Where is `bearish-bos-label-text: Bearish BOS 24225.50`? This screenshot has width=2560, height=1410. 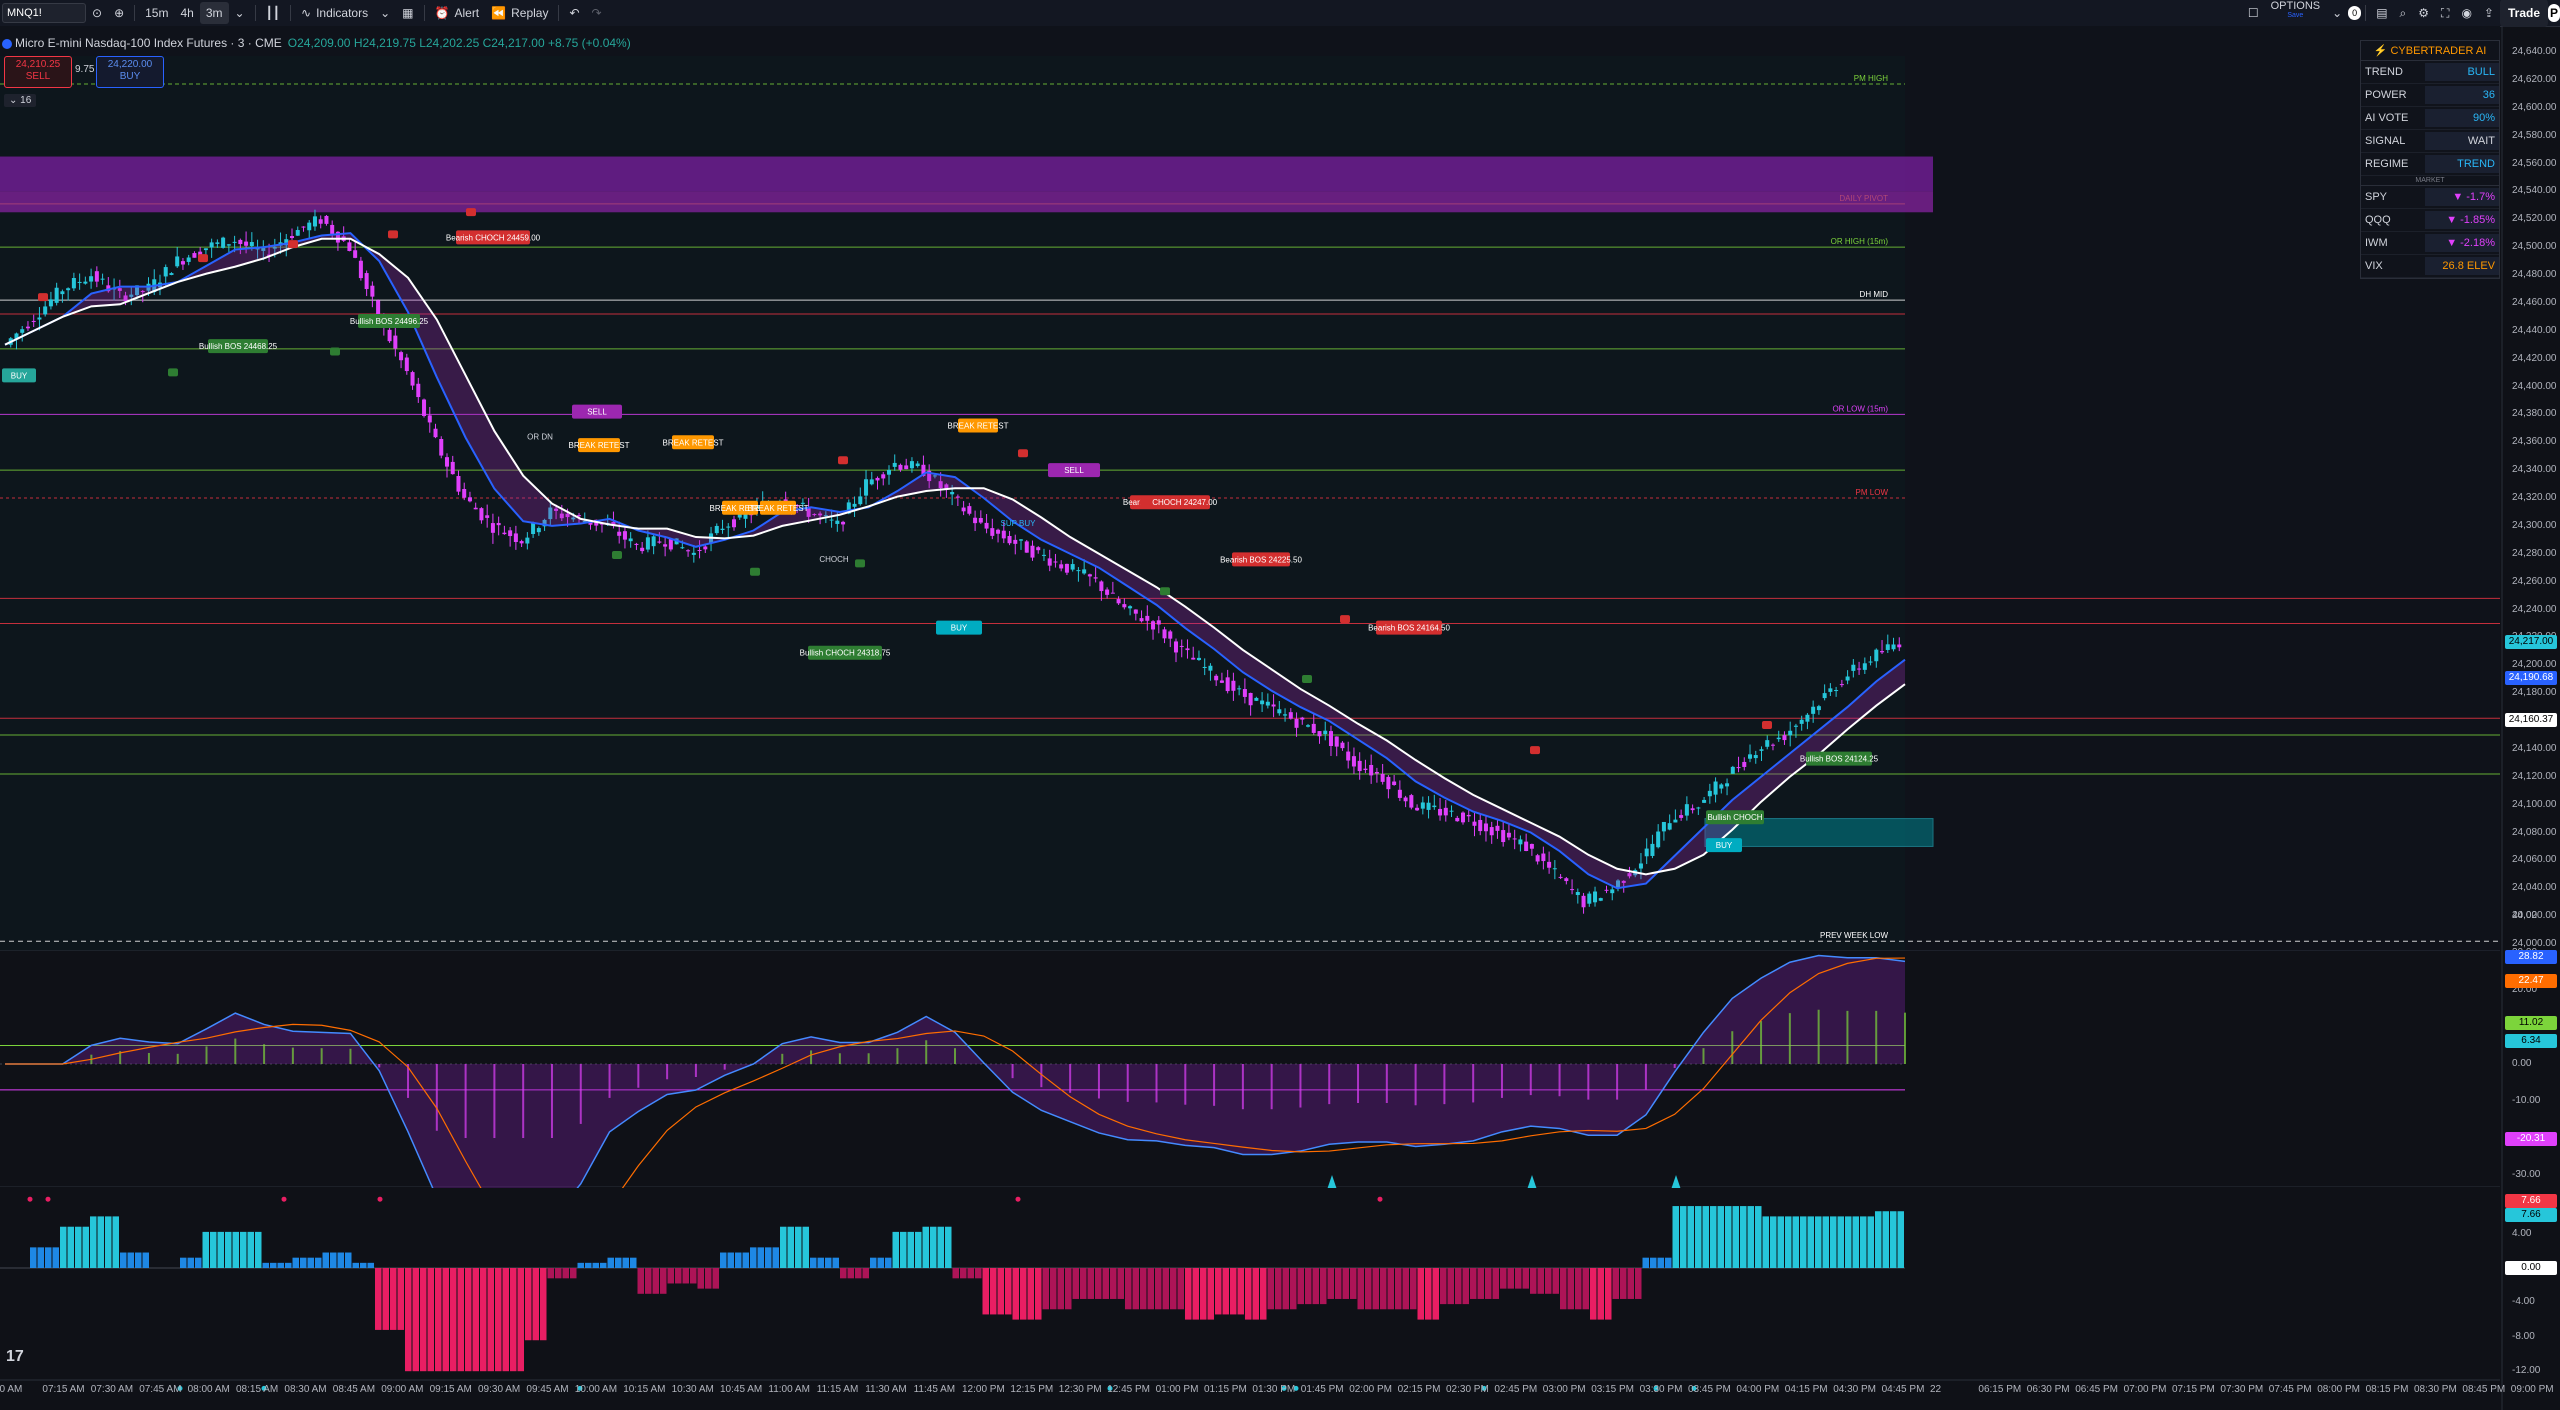
bearish-bos-label-text: Bearish BOS 24225.50 is located at coordinates (1261, 559).